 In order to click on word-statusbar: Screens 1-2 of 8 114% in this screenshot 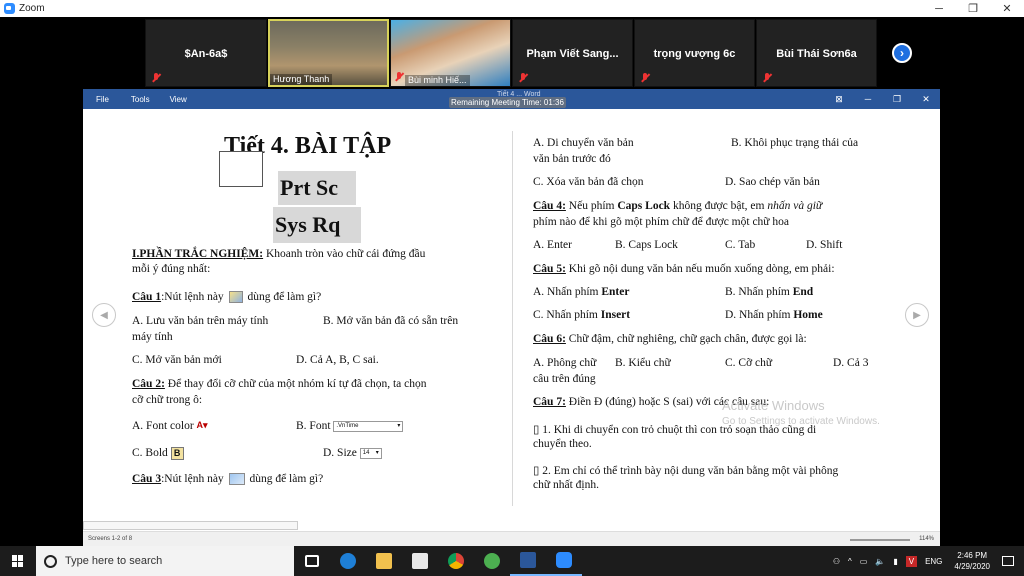, I will do `click(511, 538)`.